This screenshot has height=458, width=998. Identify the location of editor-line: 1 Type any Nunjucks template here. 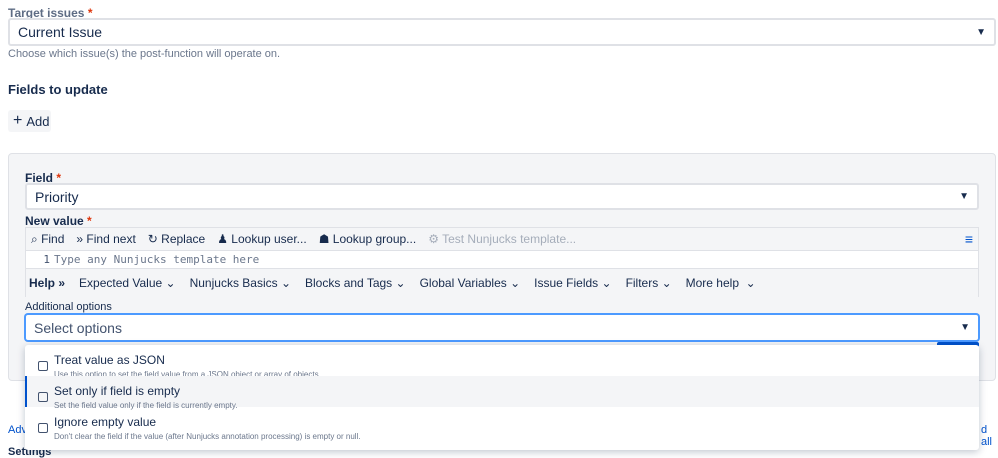
(502, 260).